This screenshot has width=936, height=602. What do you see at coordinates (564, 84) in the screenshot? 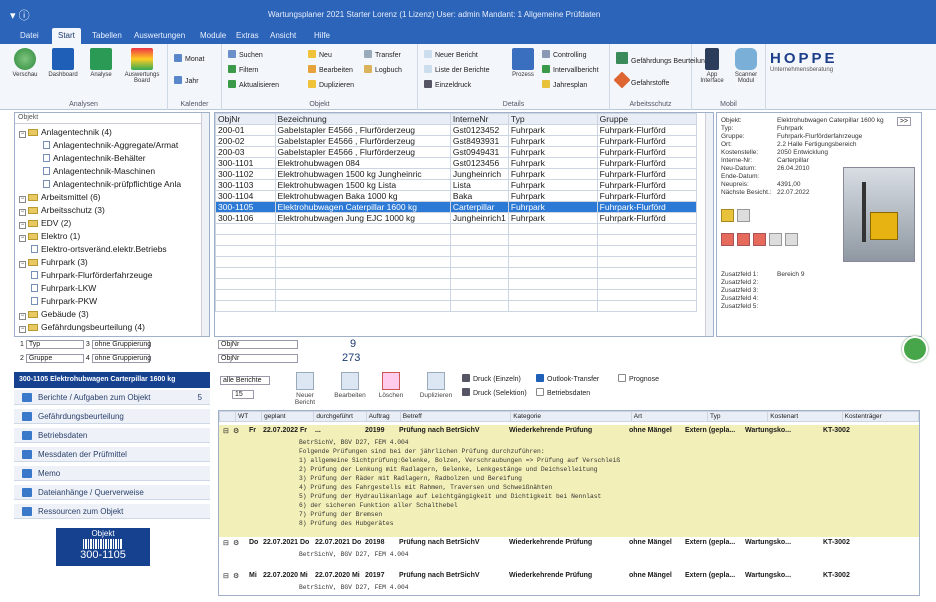
I see `jahresplan-button: Jahresplan` at bounding box center [564, 84].